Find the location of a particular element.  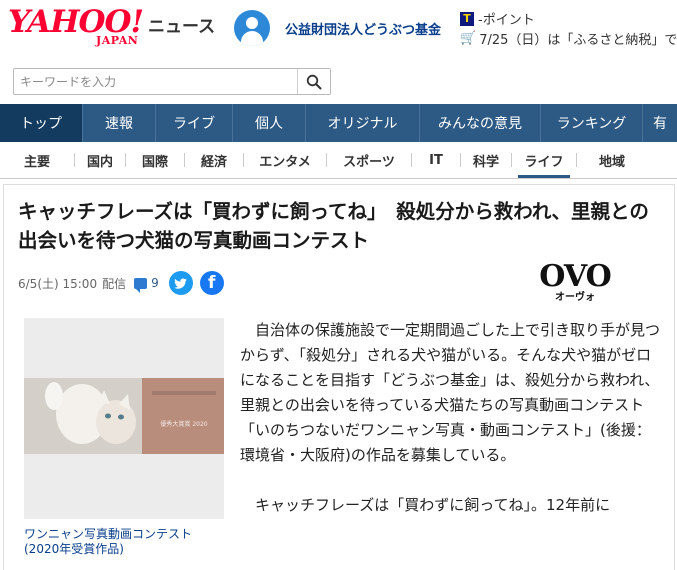

category-local: 地域 is located at coordinates (612, 160).